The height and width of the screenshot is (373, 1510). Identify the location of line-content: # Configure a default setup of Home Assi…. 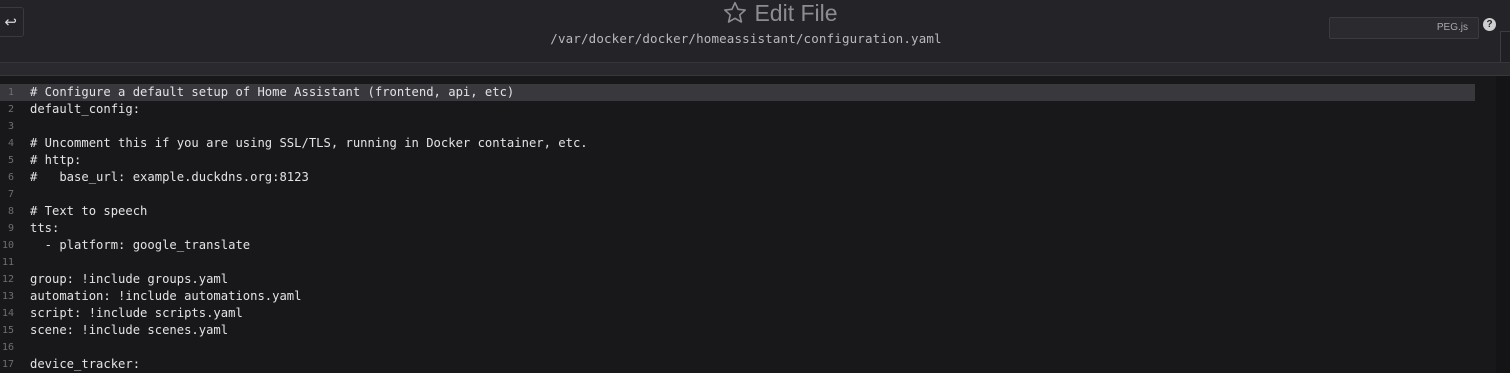
(272, 92).